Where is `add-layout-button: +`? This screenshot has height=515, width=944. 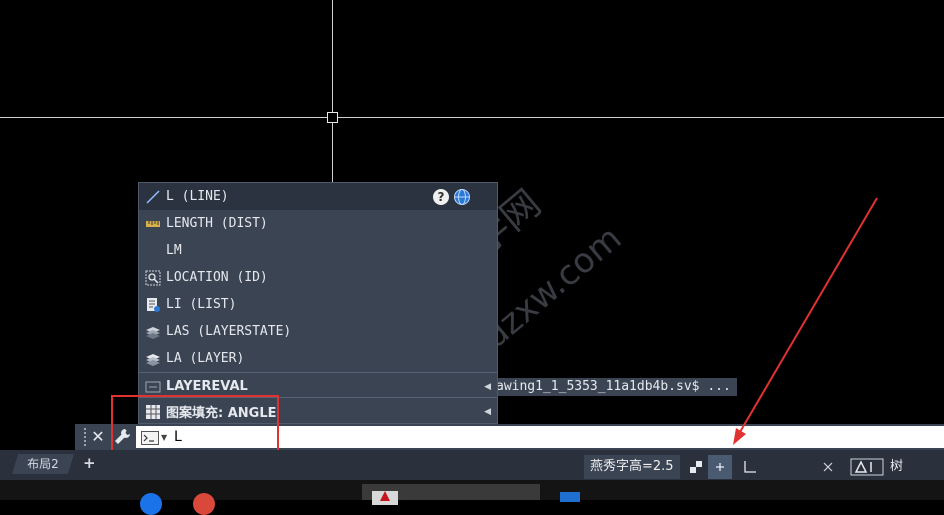
add-layout-button: + is located at coordinates (89, 463).